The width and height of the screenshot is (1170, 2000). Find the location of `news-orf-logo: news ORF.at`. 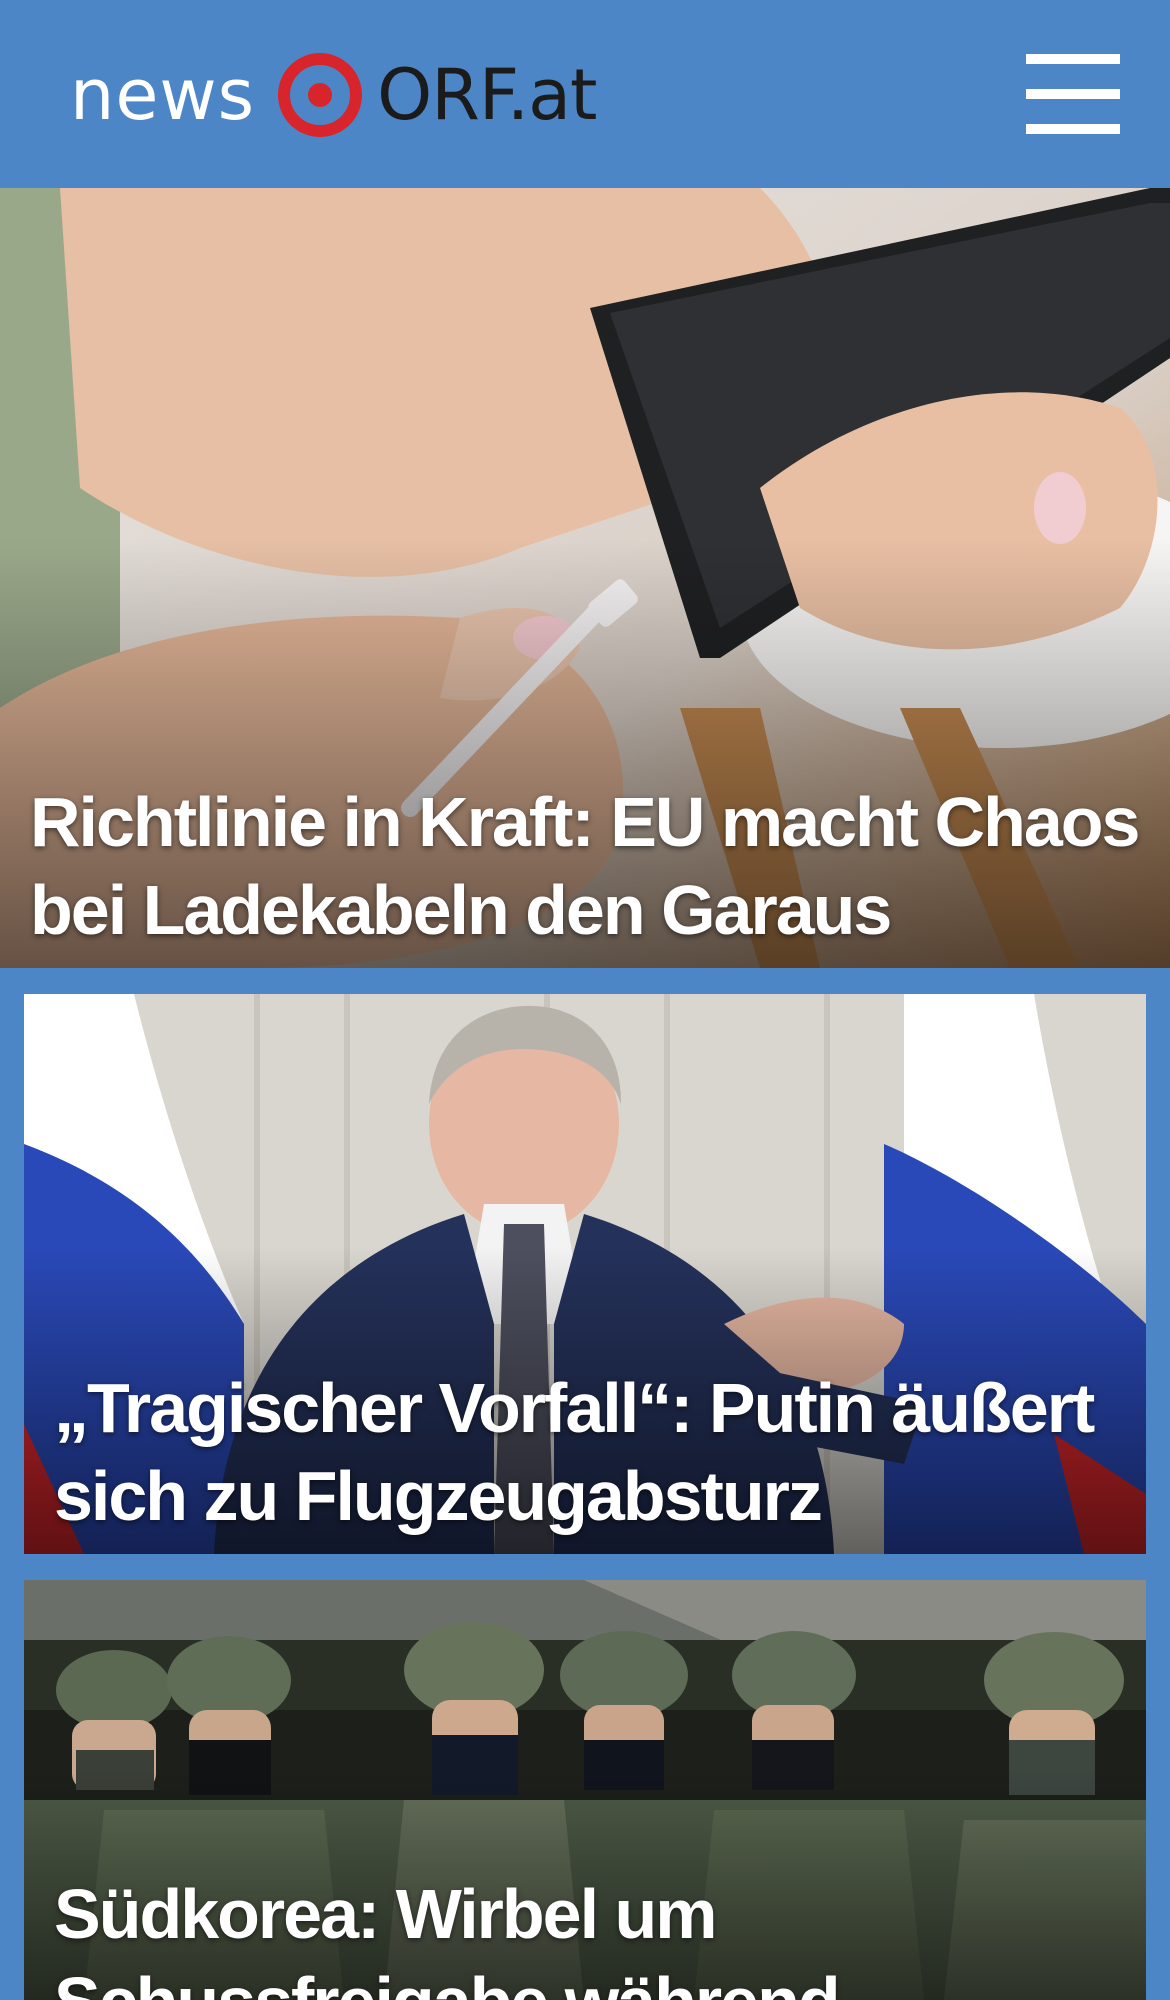

news-orf-logo: news ORF.at is located at coordinates (334, 95).